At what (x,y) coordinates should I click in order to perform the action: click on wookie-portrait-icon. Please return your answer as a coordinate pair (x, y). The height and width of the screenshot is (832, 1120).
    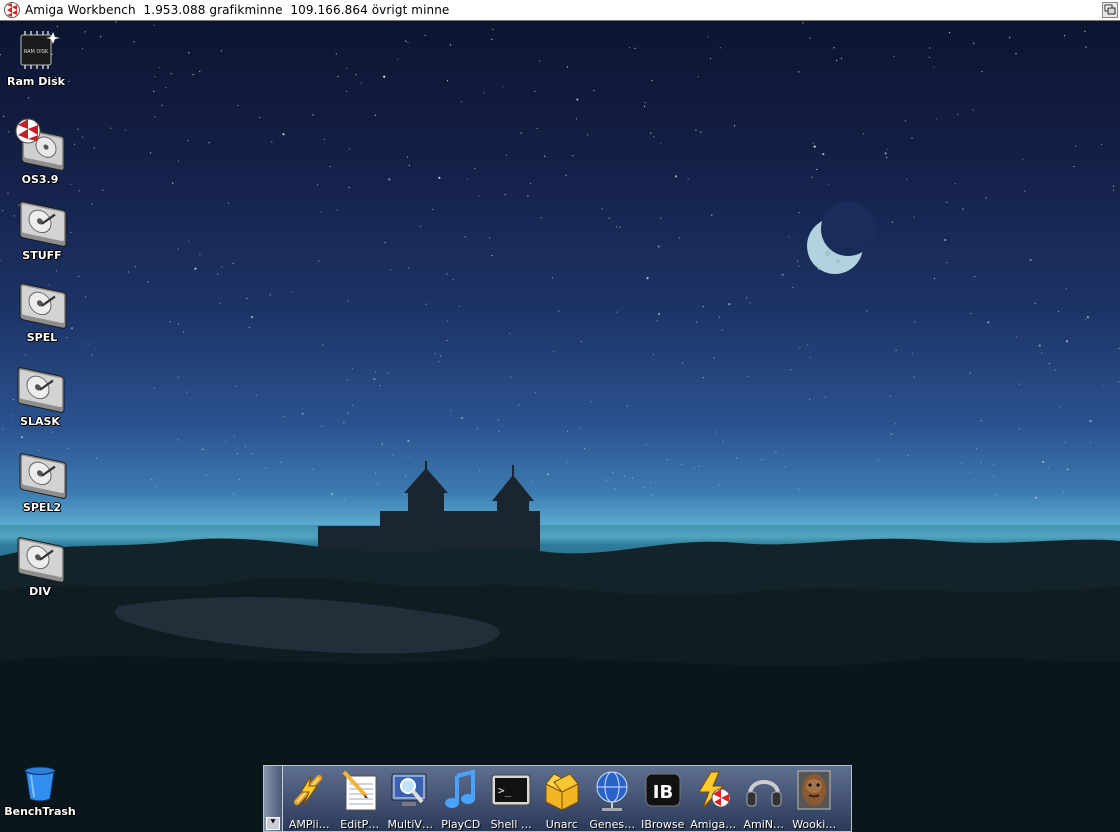
    Looking at the image, I should click on (814, 790).